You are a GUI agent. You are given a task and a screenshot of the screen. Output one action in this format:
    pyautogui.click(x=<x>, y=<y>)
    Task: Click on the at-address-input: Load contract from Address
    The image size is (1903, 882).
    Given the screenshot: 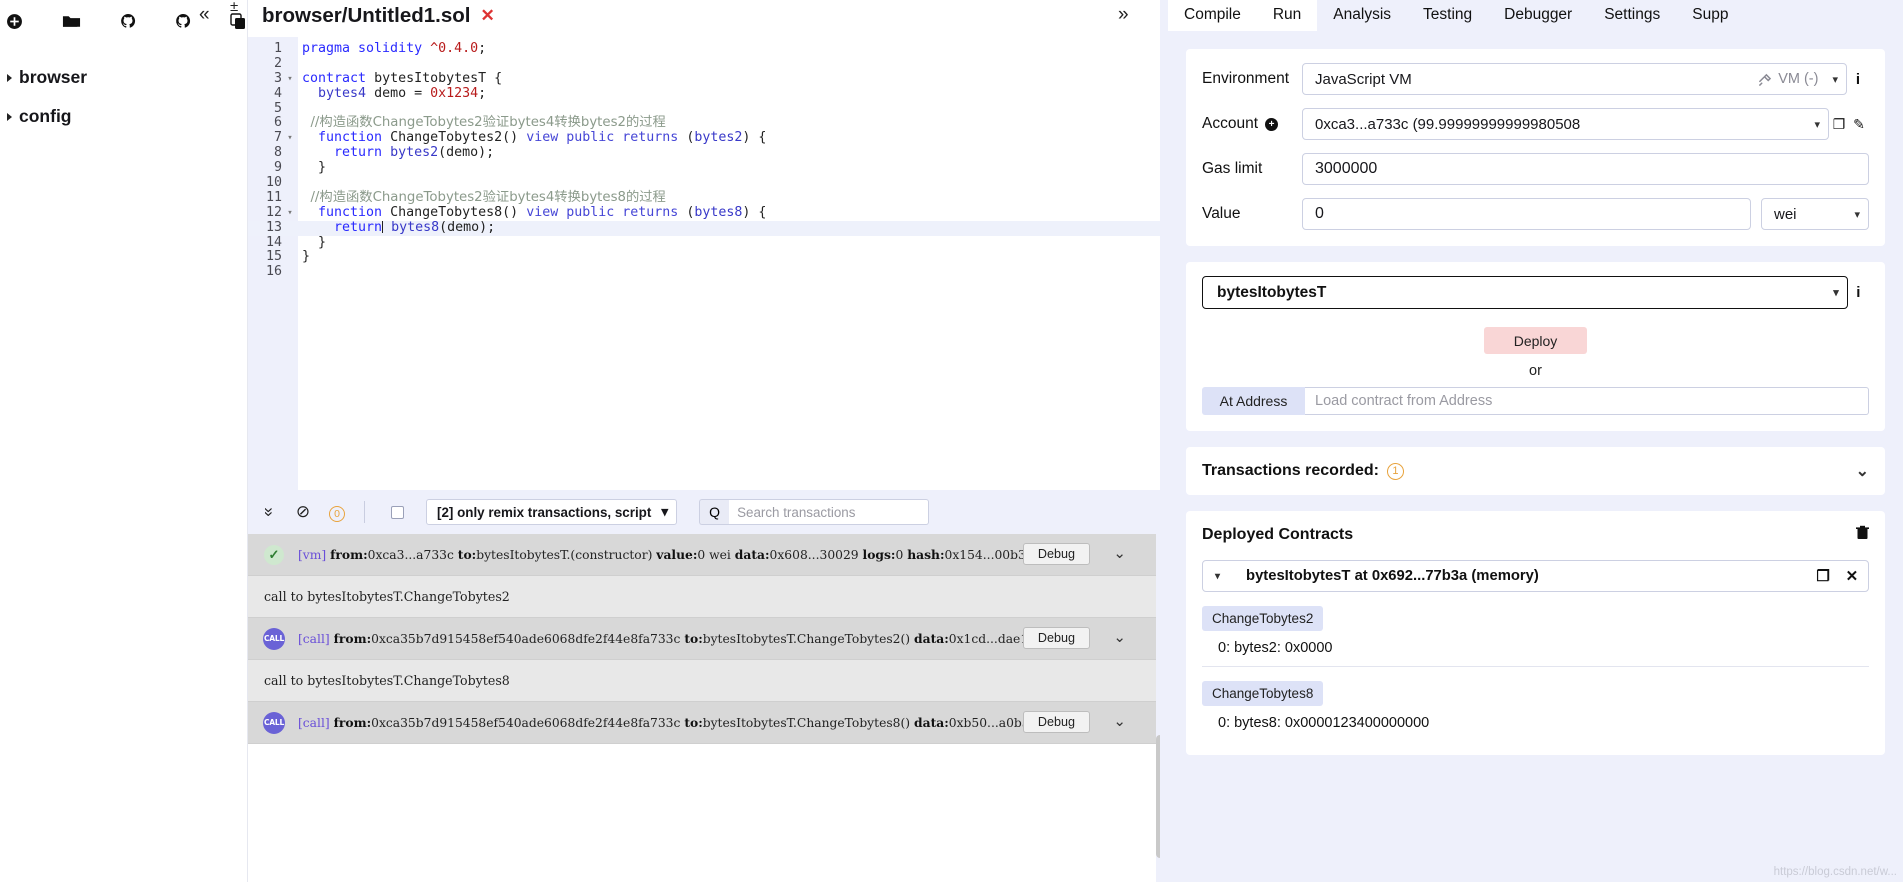 What is the action you would take?
    pyautogui.click(x=1587, y=401)
    